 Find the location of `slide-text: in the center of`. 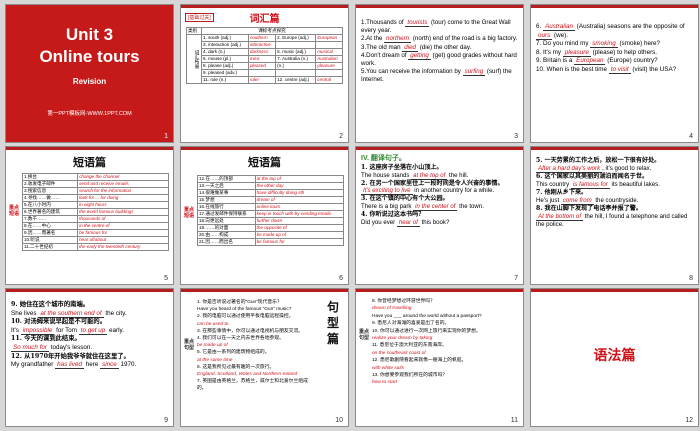

slide-text: in the center of is located at coordinates (435, 206).